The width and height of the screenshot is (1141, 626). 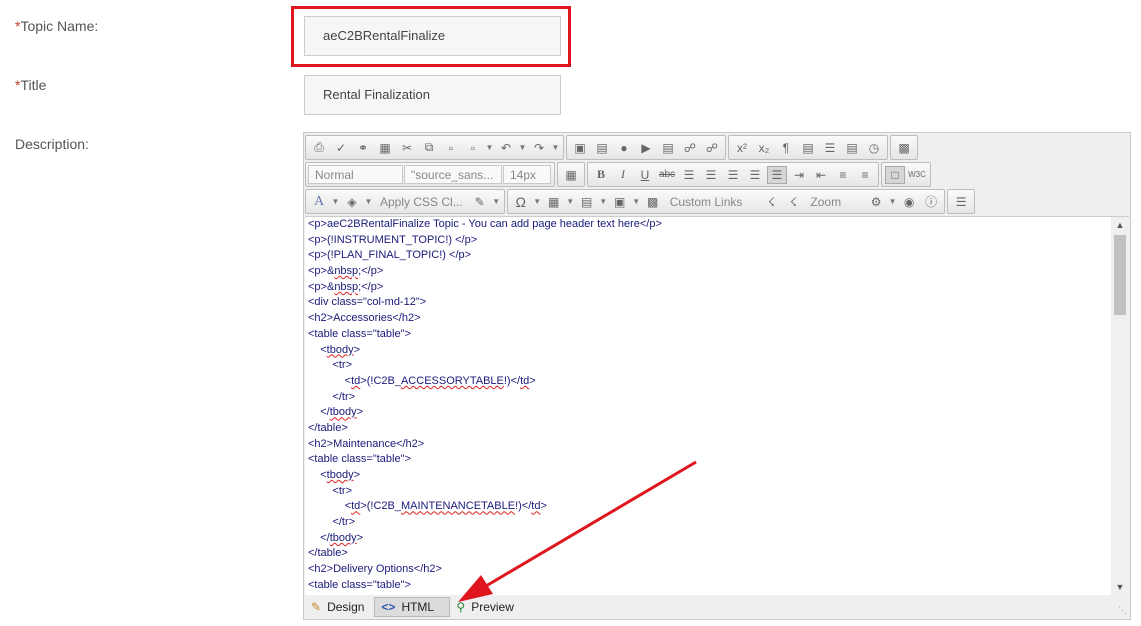 I want to click on toolbar-group-media: ▣ ▤ ● ▶ ▤ ☍ ☍, so click(x=646, y=147).